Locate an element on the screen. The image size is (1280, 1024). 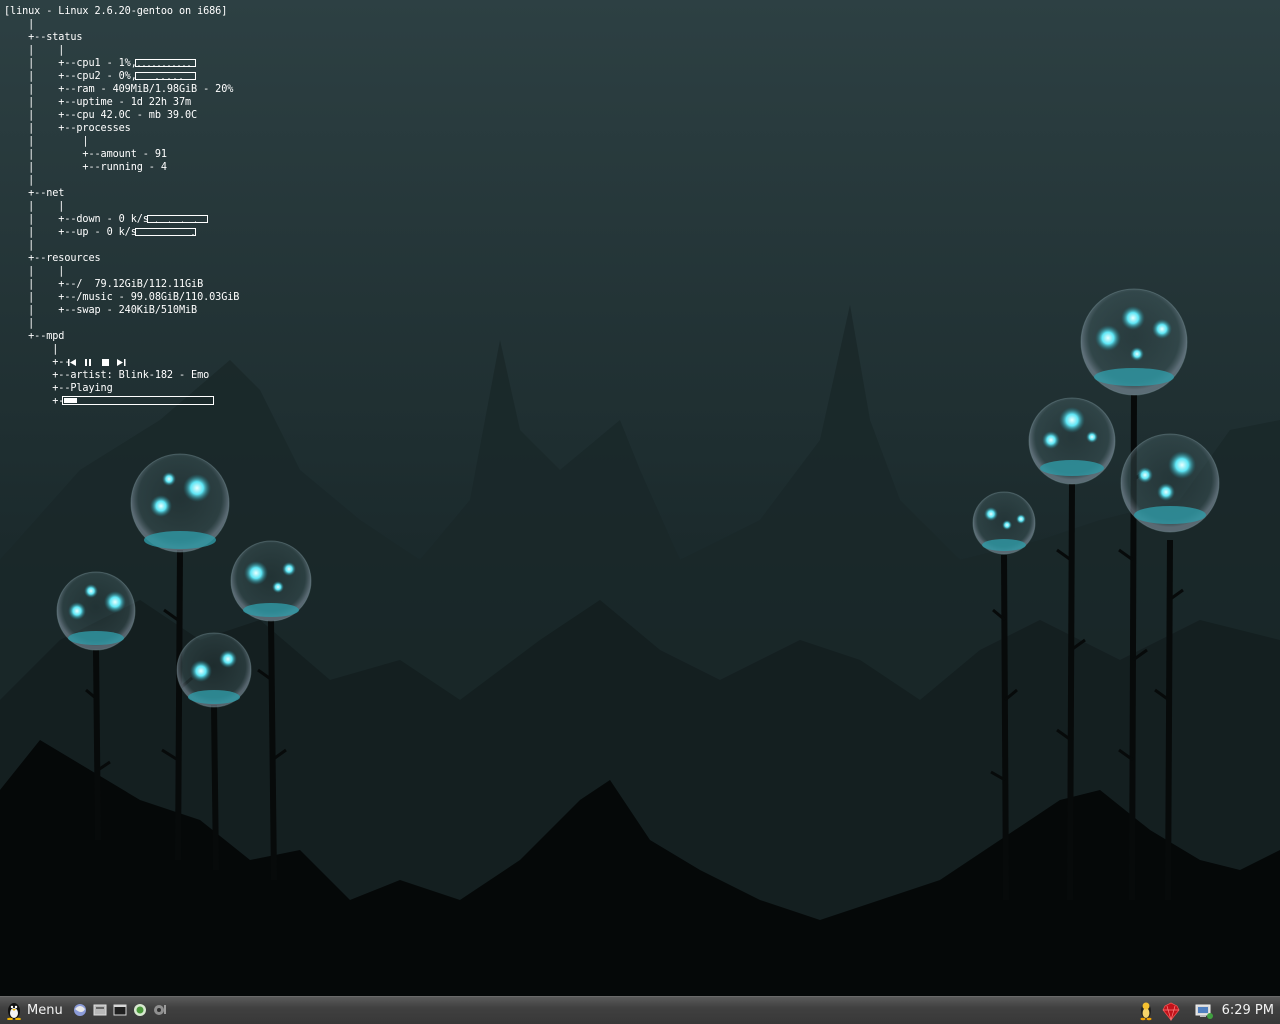
menu-label: Menu is located at coordinates (45, 1010).